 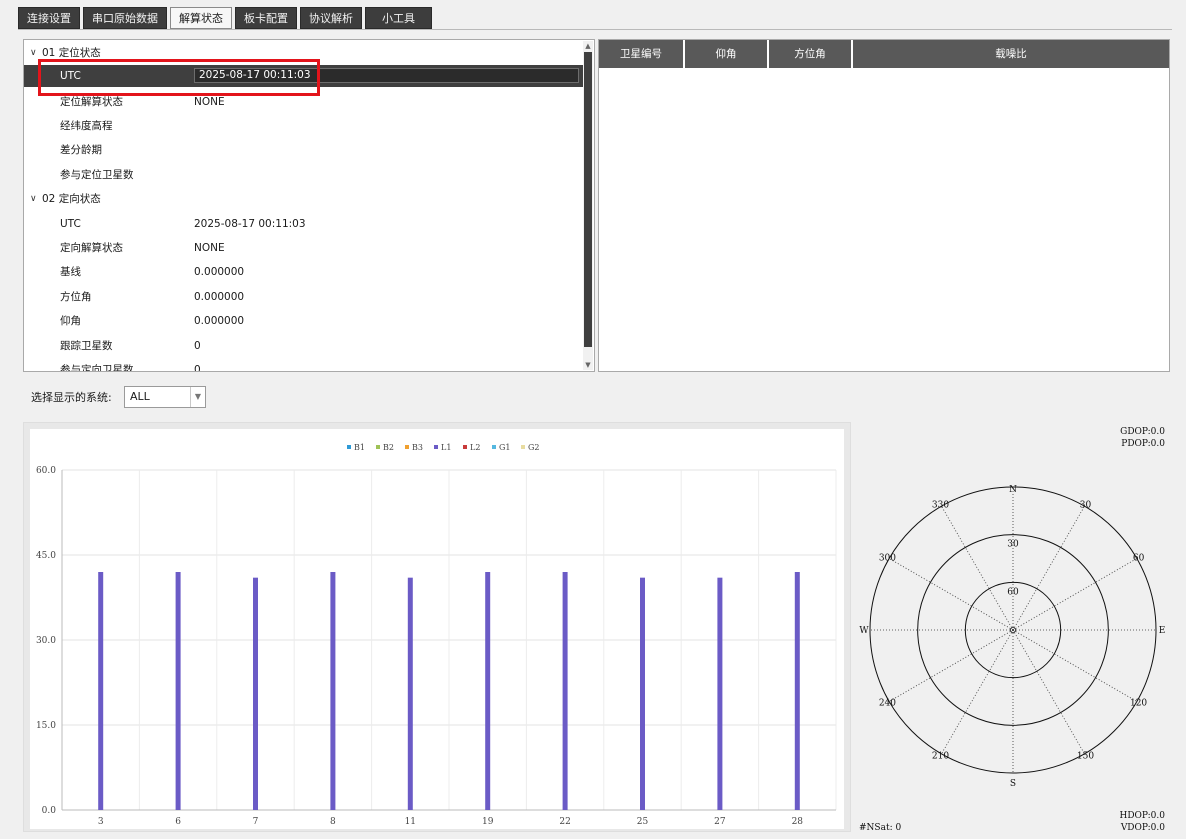 What do you see at coordinates (46, 471) in the screenshot?
I see `y-tick-label: 60.0` at bounding box center [46, 471].